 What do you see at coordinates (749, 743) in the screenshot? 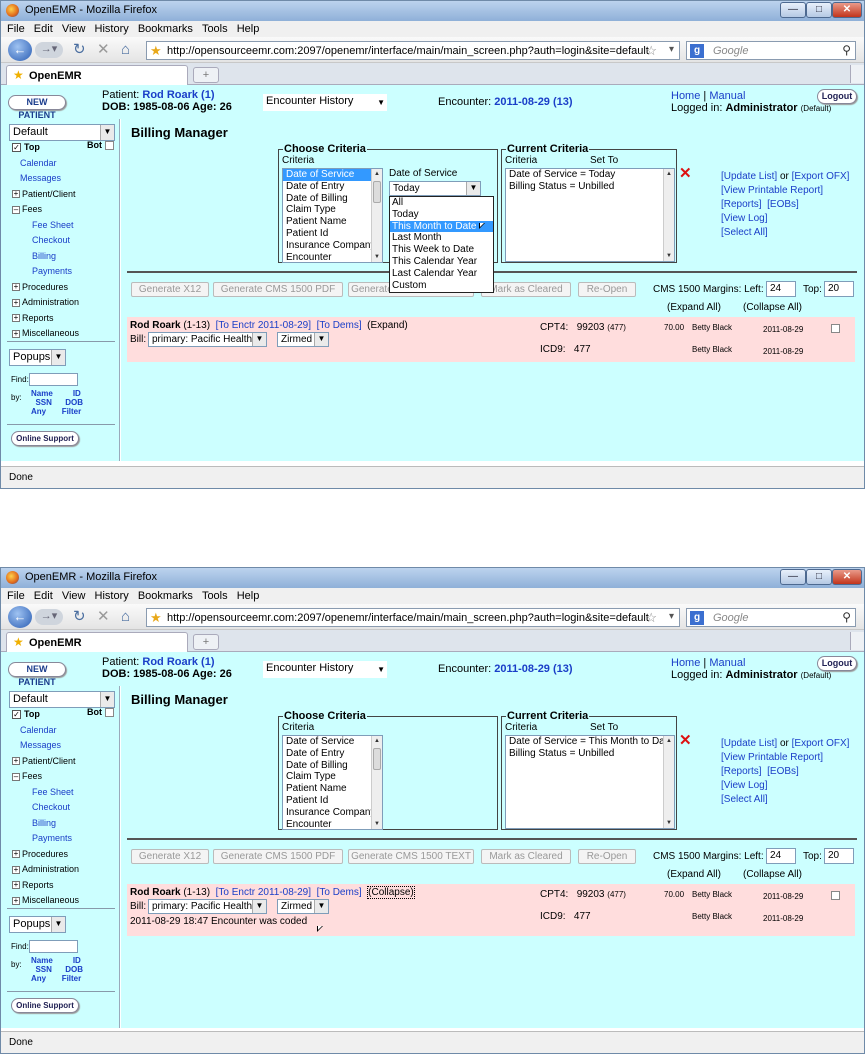
I see `update-list-link: [Update List]` at bounding box center [749, 743].